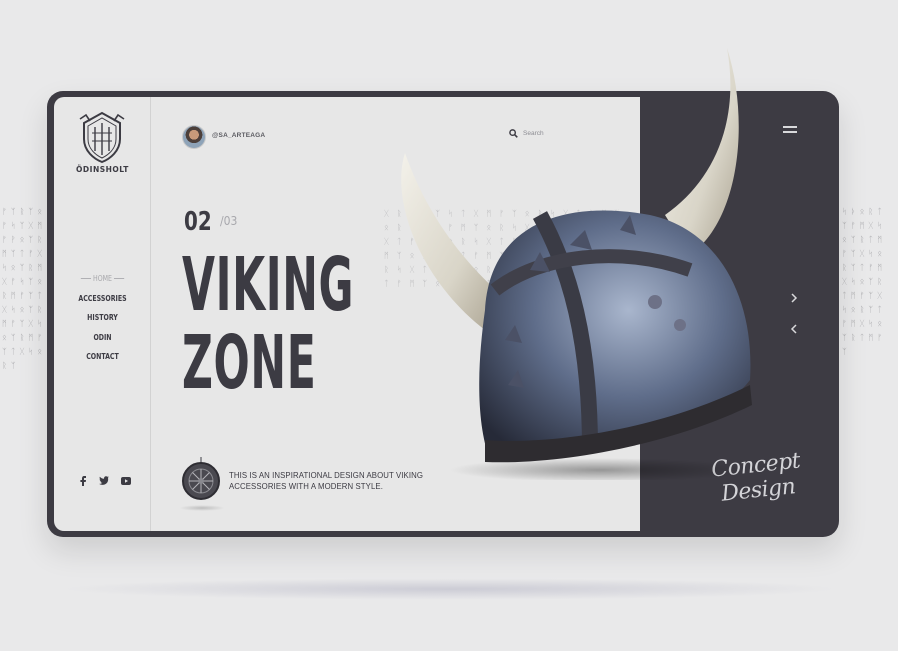 Image resolution: width=898 pixels, height=651 pixels. I want to click on hero-title-line2: ZONE, so click(249, 363).